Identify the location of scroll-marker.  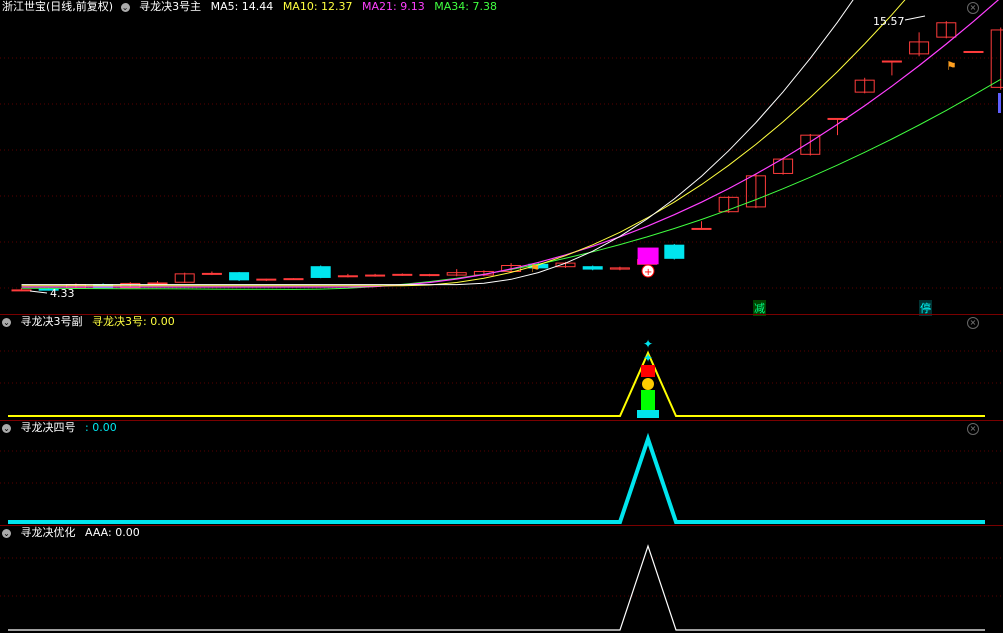
(999, 103).